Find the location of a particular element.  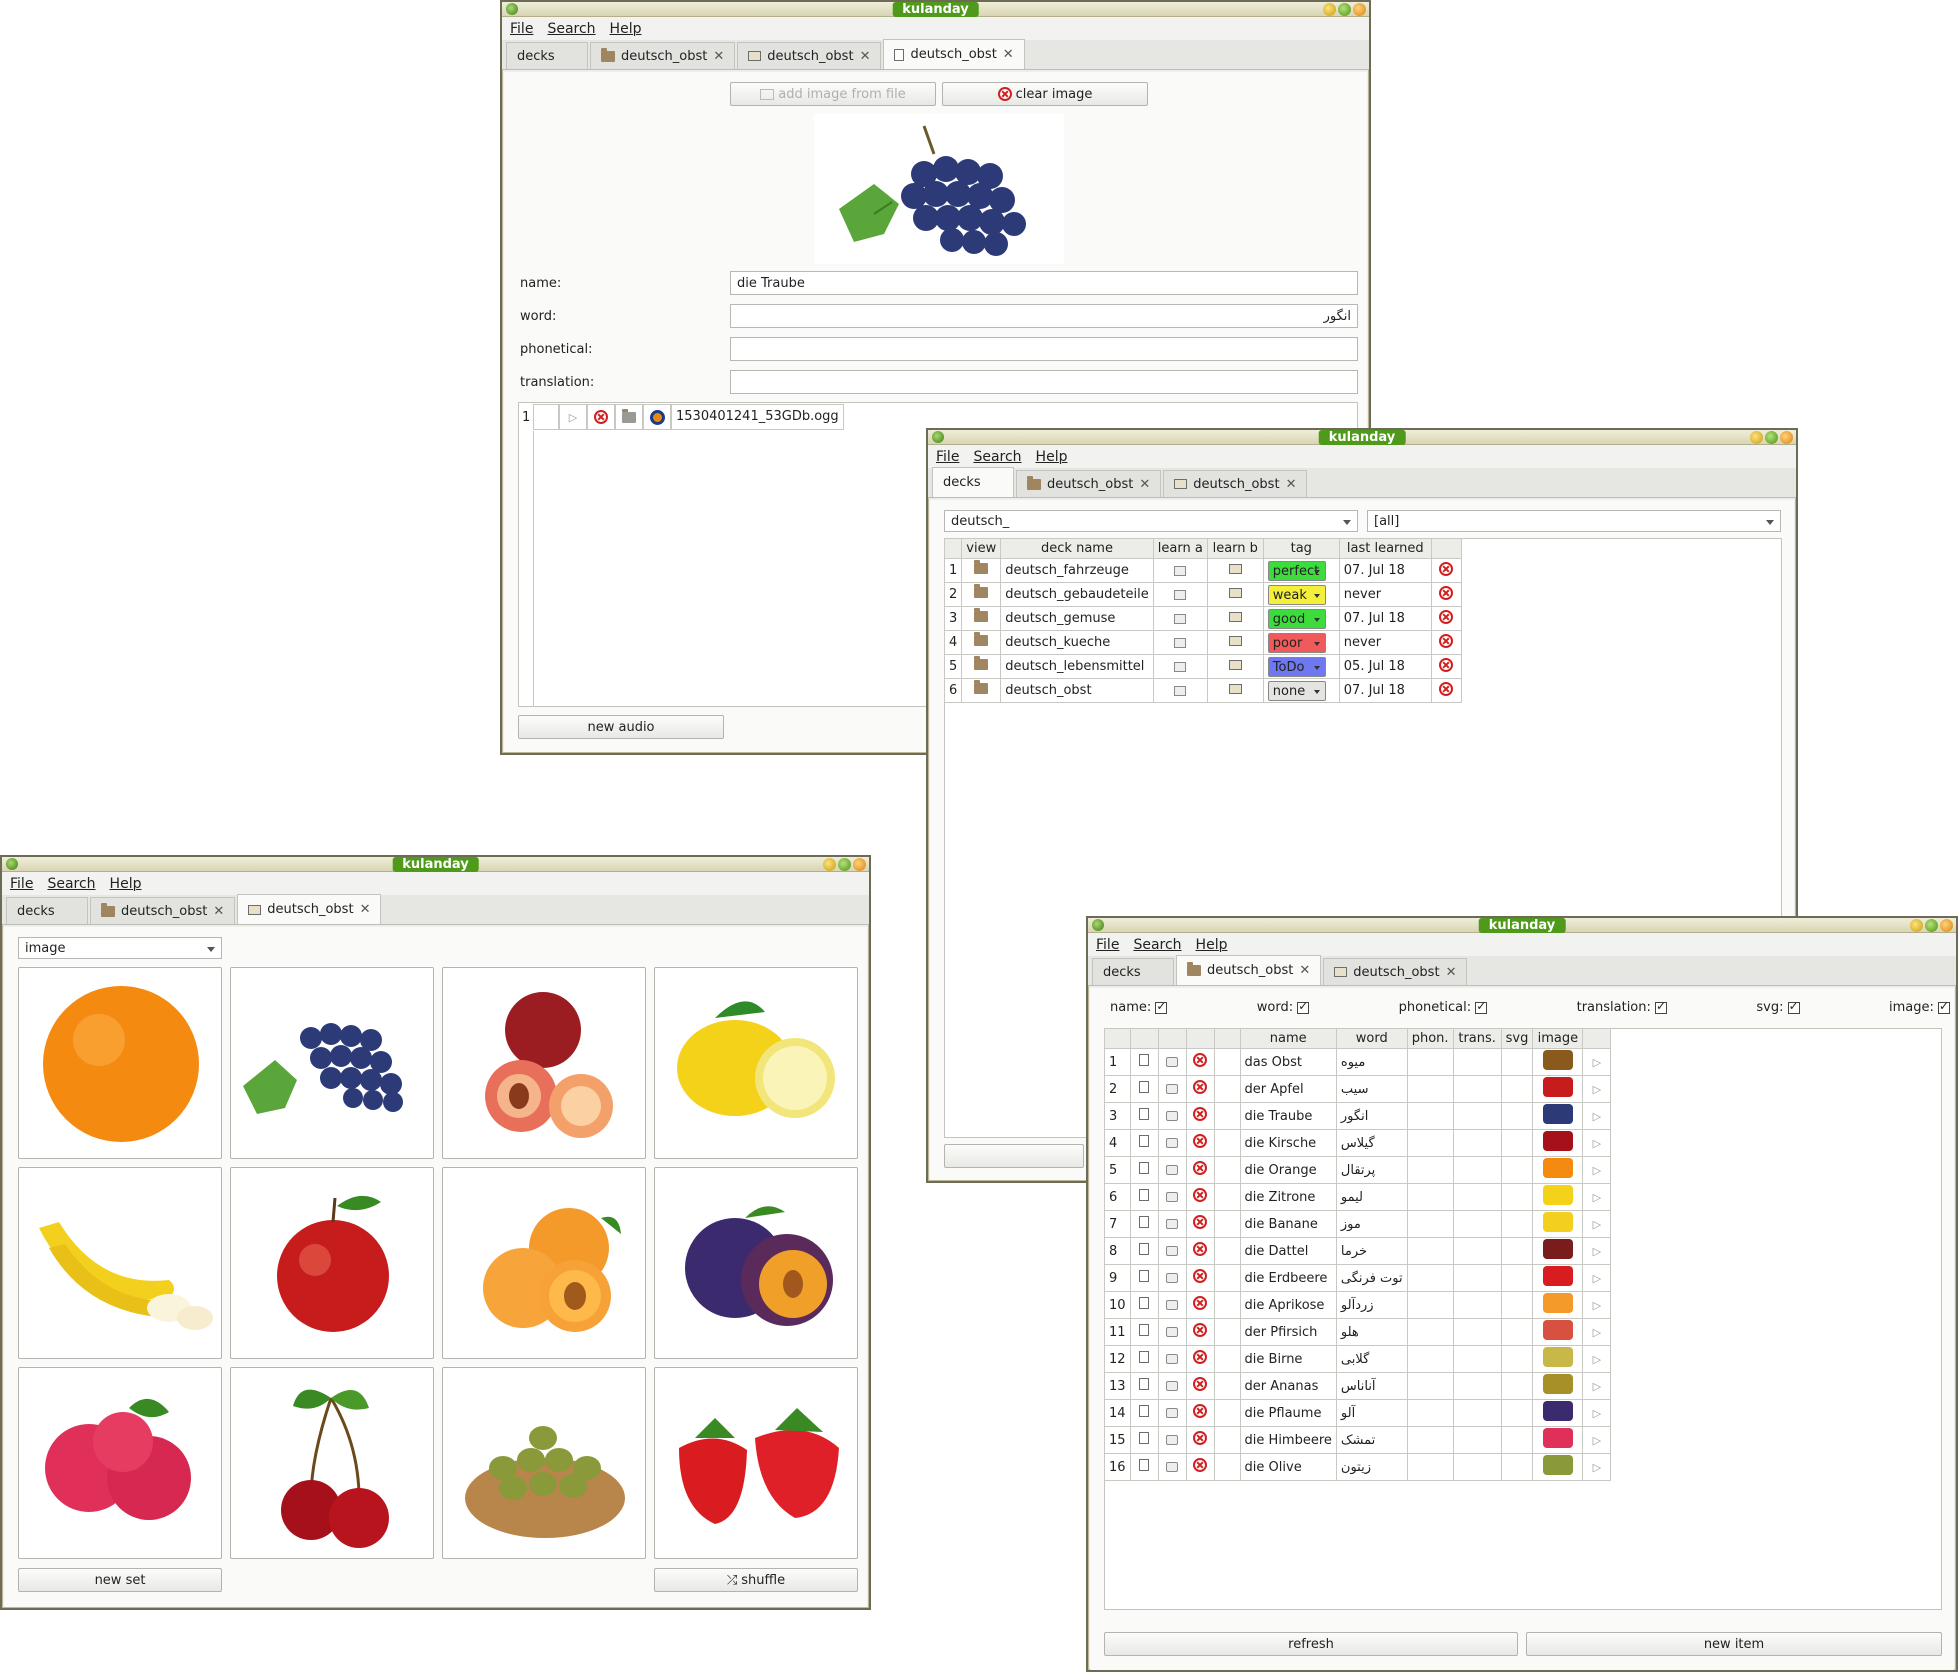

new-set-button: new set is located at coordinates (120, 1580).